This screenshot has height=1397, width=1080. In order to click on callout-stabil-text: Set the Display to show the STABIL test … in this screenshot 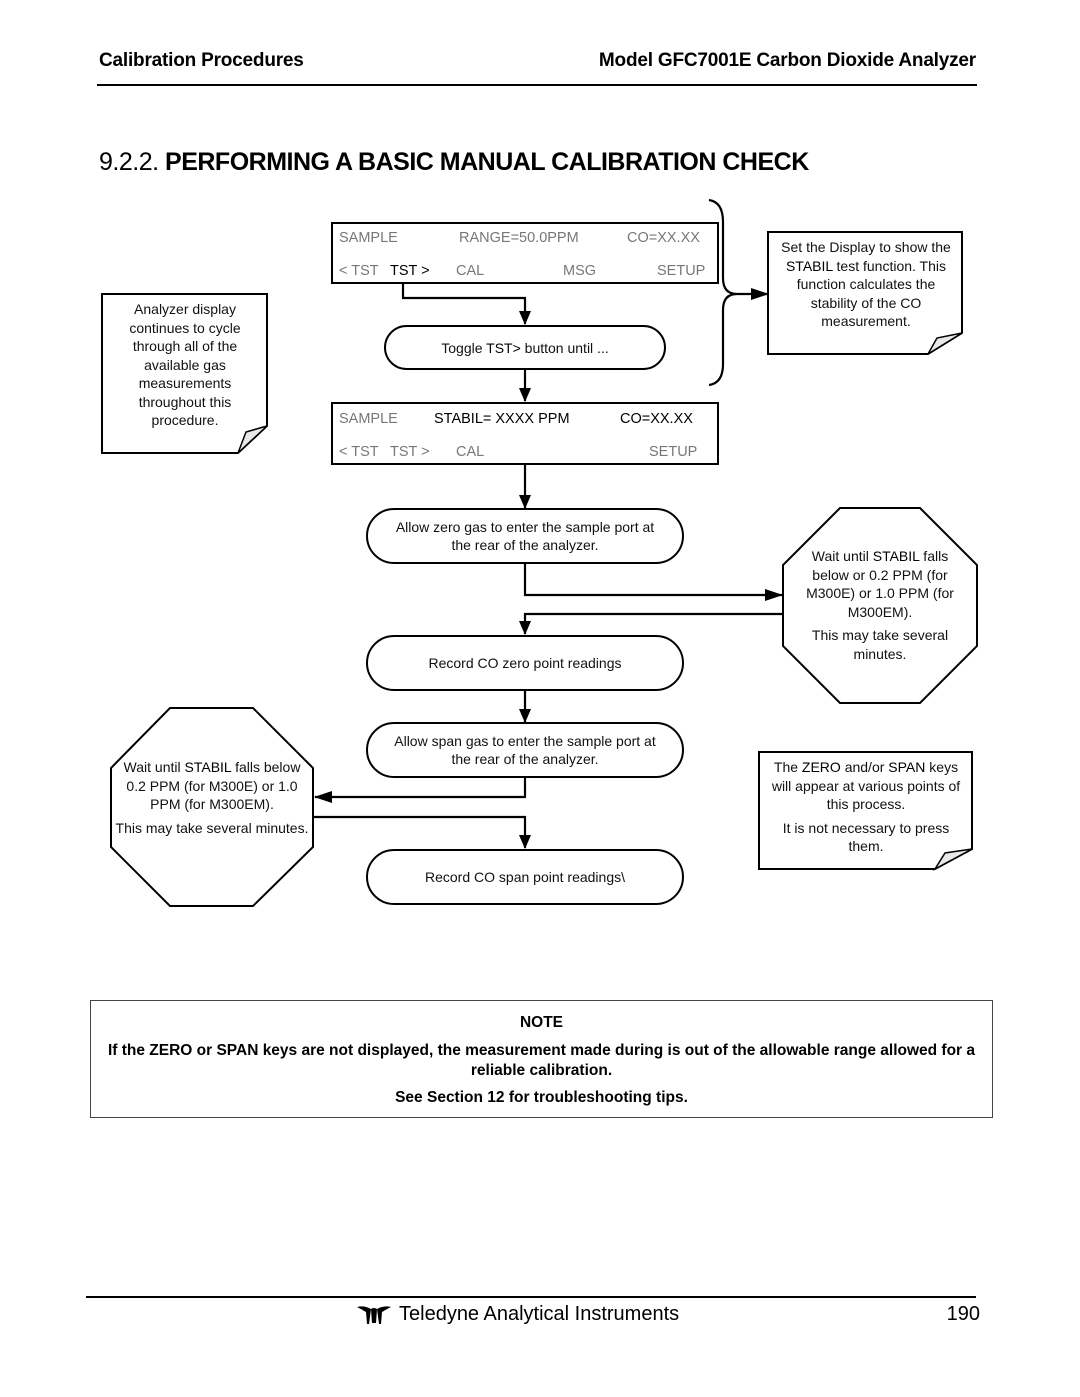, I will do `click(866, 284)`.